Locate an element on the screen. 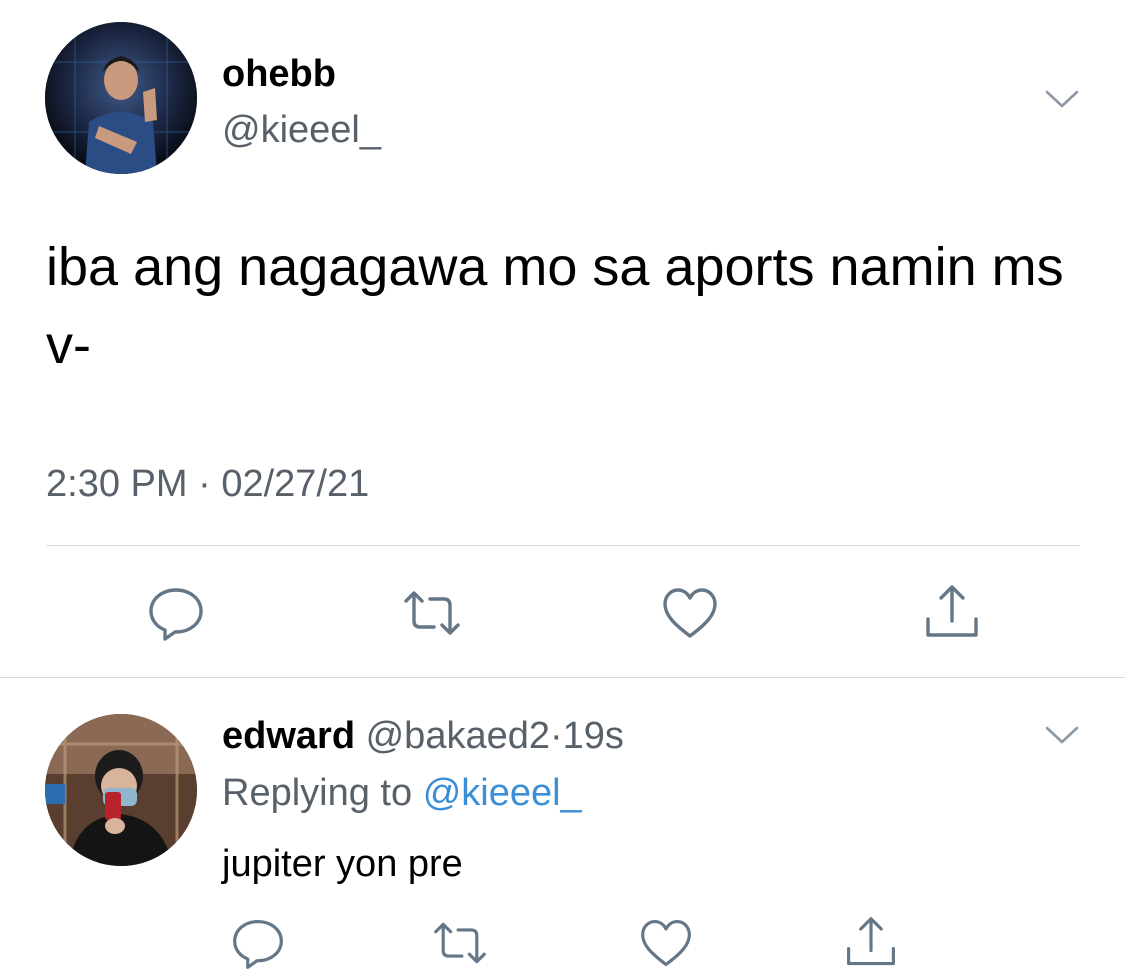 The height and width of the screenshot is (977, 1125). tweet-divider is located at coordinates (562, 677).